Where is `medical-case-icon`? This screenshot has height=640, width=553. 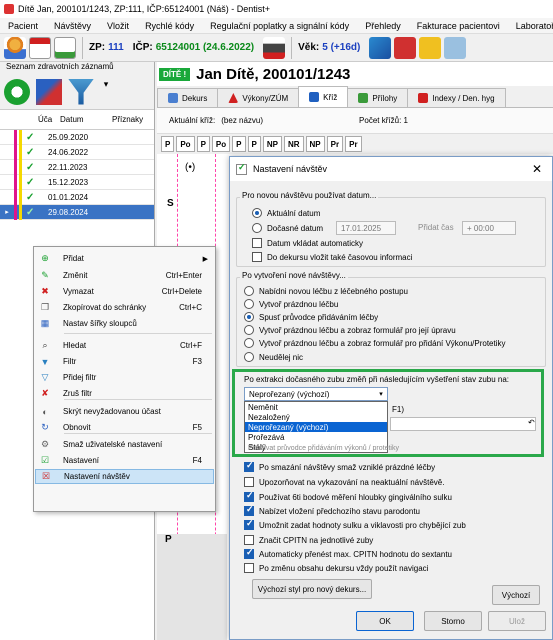 medical-case-icon is located at coordinates (405, 47).